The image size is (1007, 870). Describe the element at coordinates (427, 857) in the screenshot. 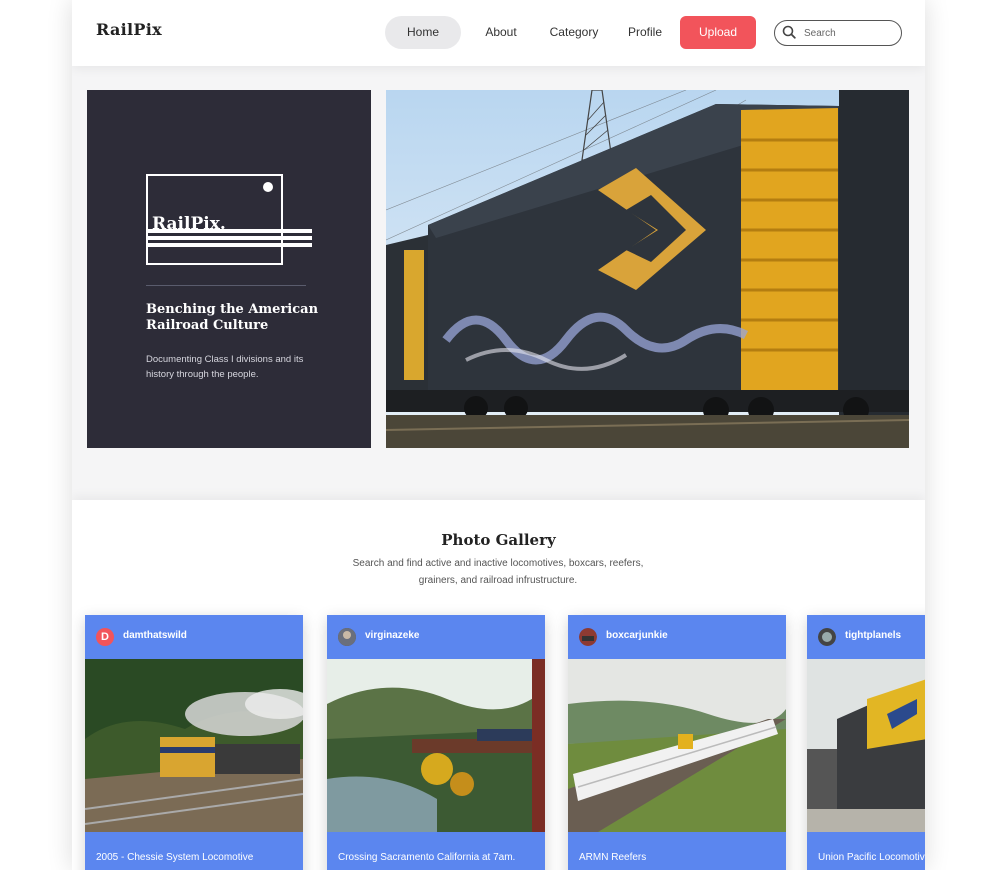

I see `card-caption: Crossing Sacramento California at 7am.` at that location.